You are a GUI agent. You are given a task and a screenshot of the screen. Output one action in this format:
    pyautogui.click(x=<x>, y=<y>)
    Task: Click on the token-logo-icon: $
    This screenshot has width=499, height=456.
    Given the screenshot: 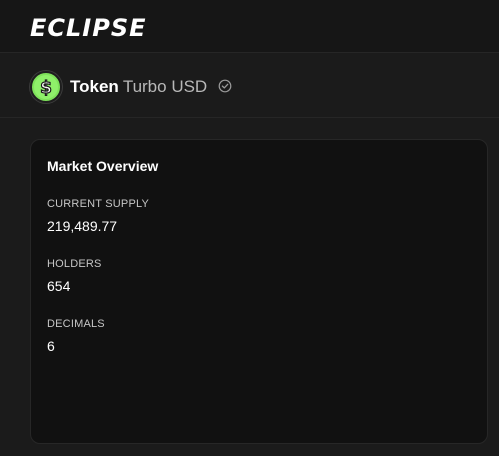 What is the action you would take?
    pyautogui.click(x=46, y=87)
    